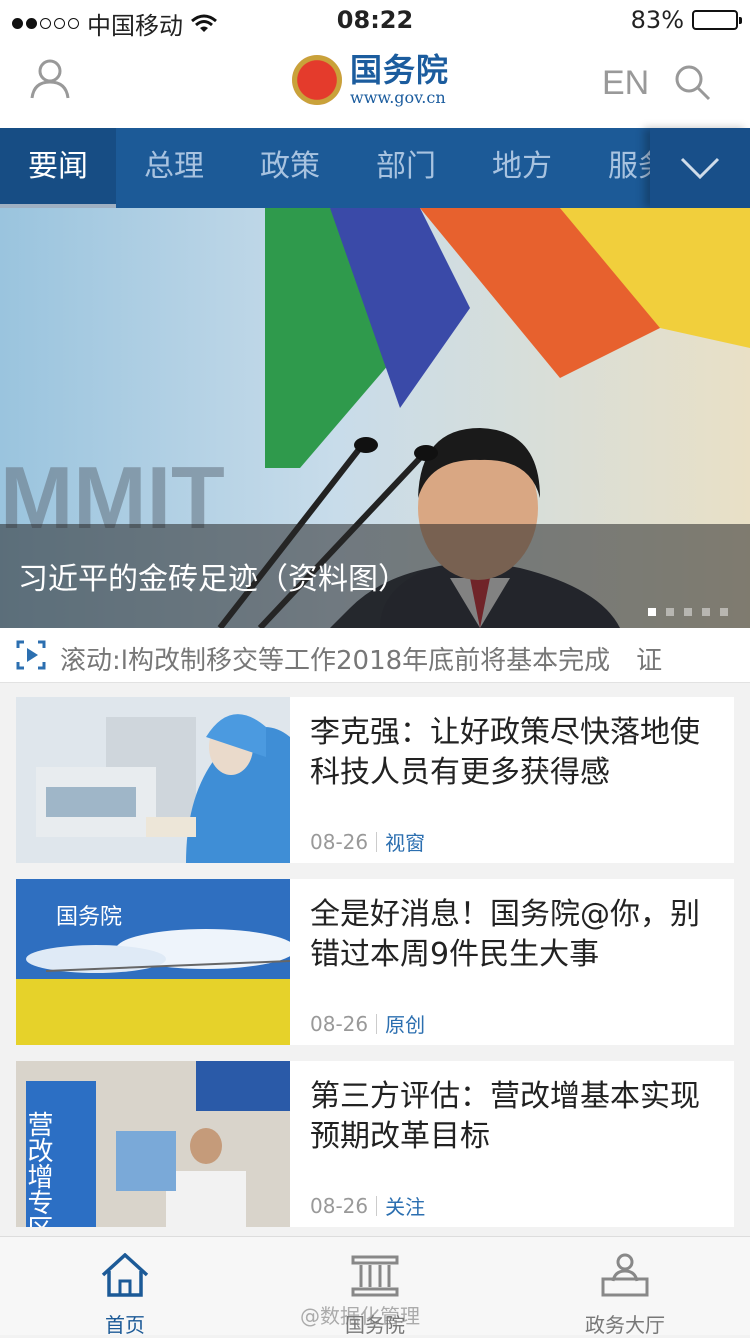 This screenshot has height=1338, width=750. What do you see at coordinates (317, 80) in the screenshot?
I see `national-emblem-icon` at bounding box center [317, 80].